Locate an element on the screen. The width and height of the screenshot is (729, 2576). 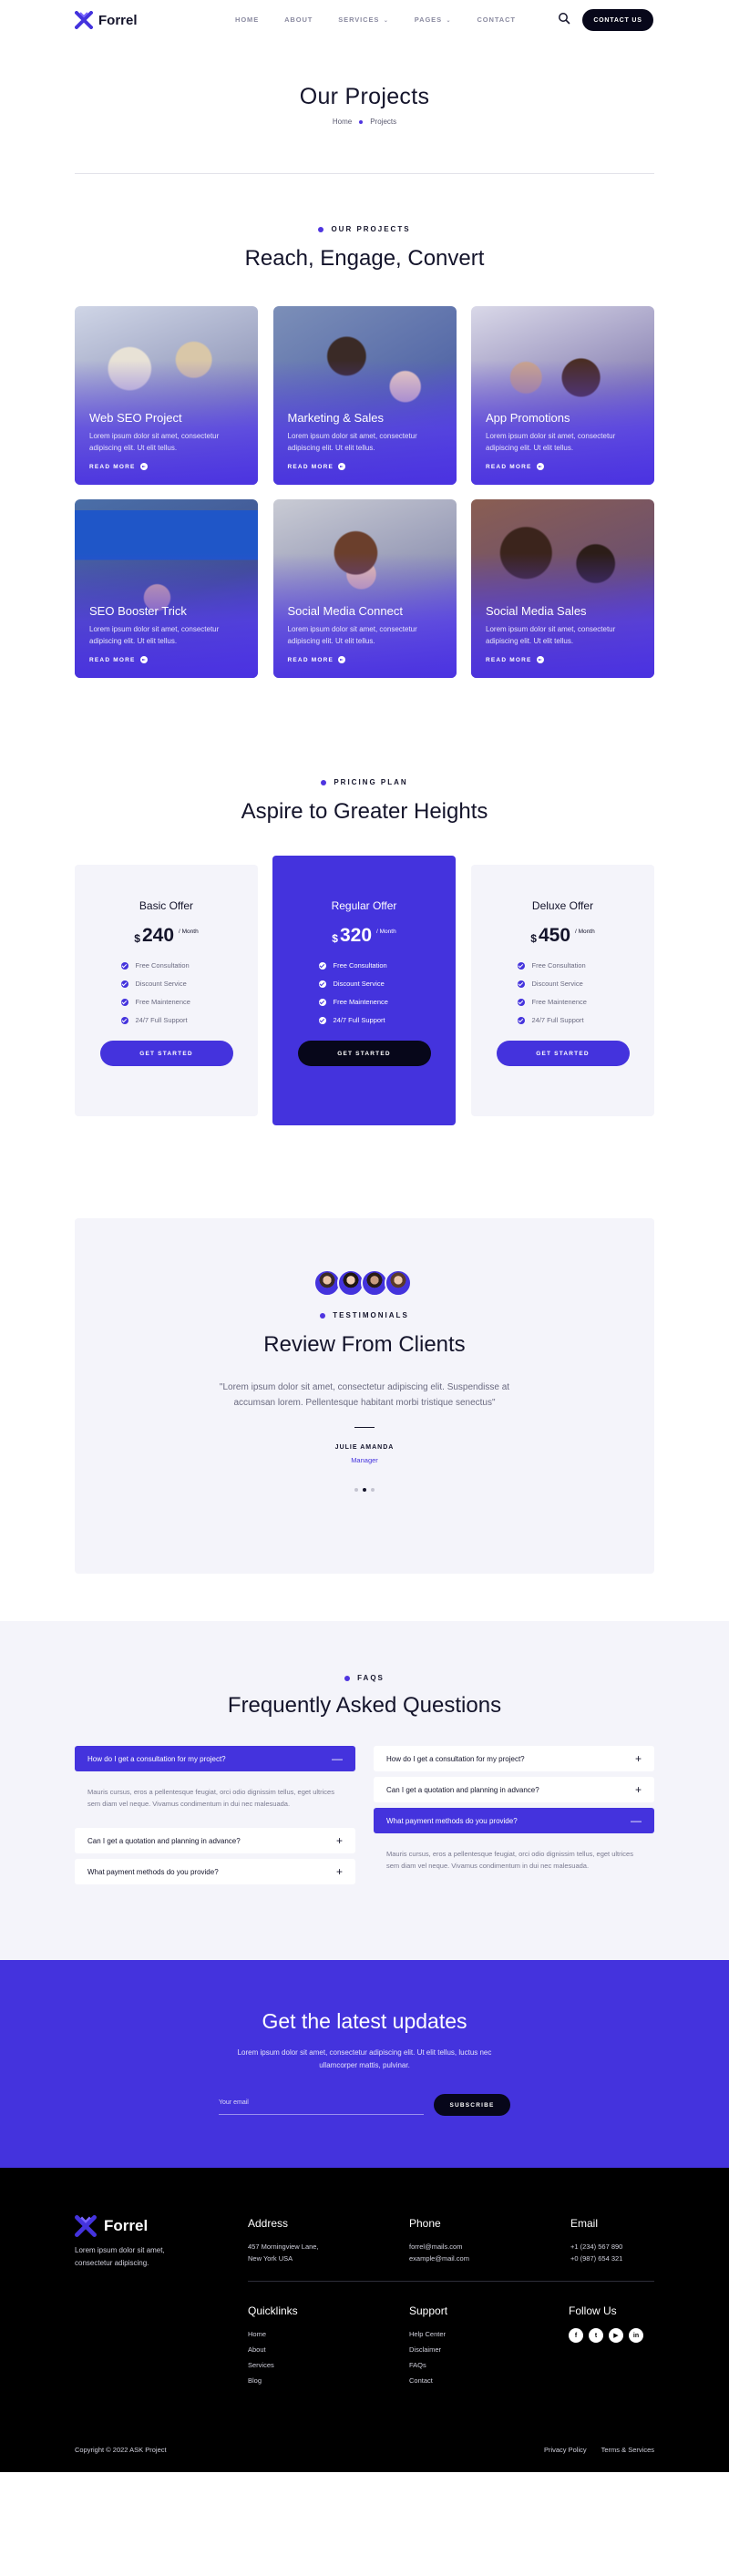
footer-link-faqs: FAQs is located at coordinates (417, 2365).